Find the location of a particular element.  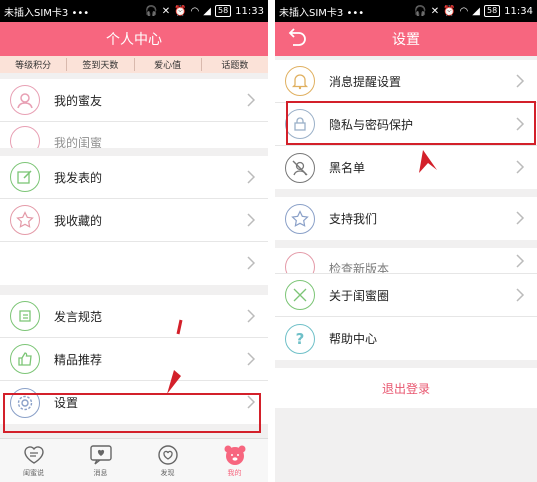

menu-group-misc: 发言规范 精品推荐 设置 is located at coordinates (134, 359).